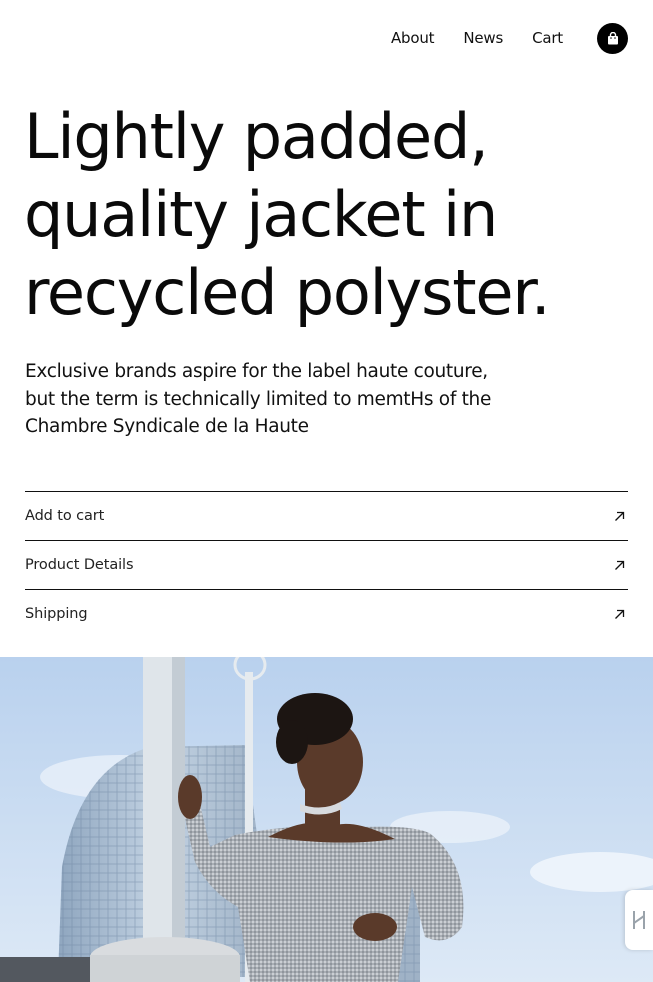  I want to click on widget-logo-icon, so click(639, 920).